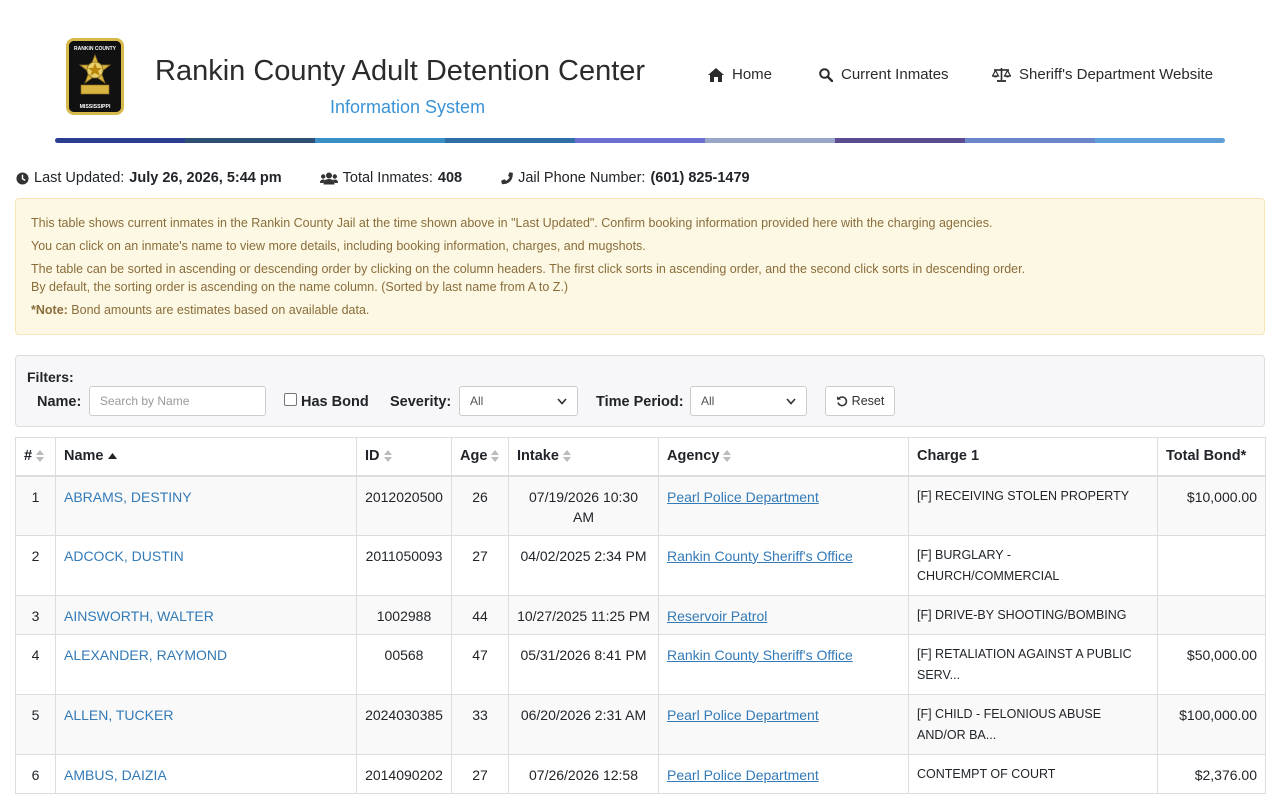 The image size is (1280, 800). Describe the element at coordinates (404, 773) in the screenshot. I see `cell-id: 2014090202` at that location.